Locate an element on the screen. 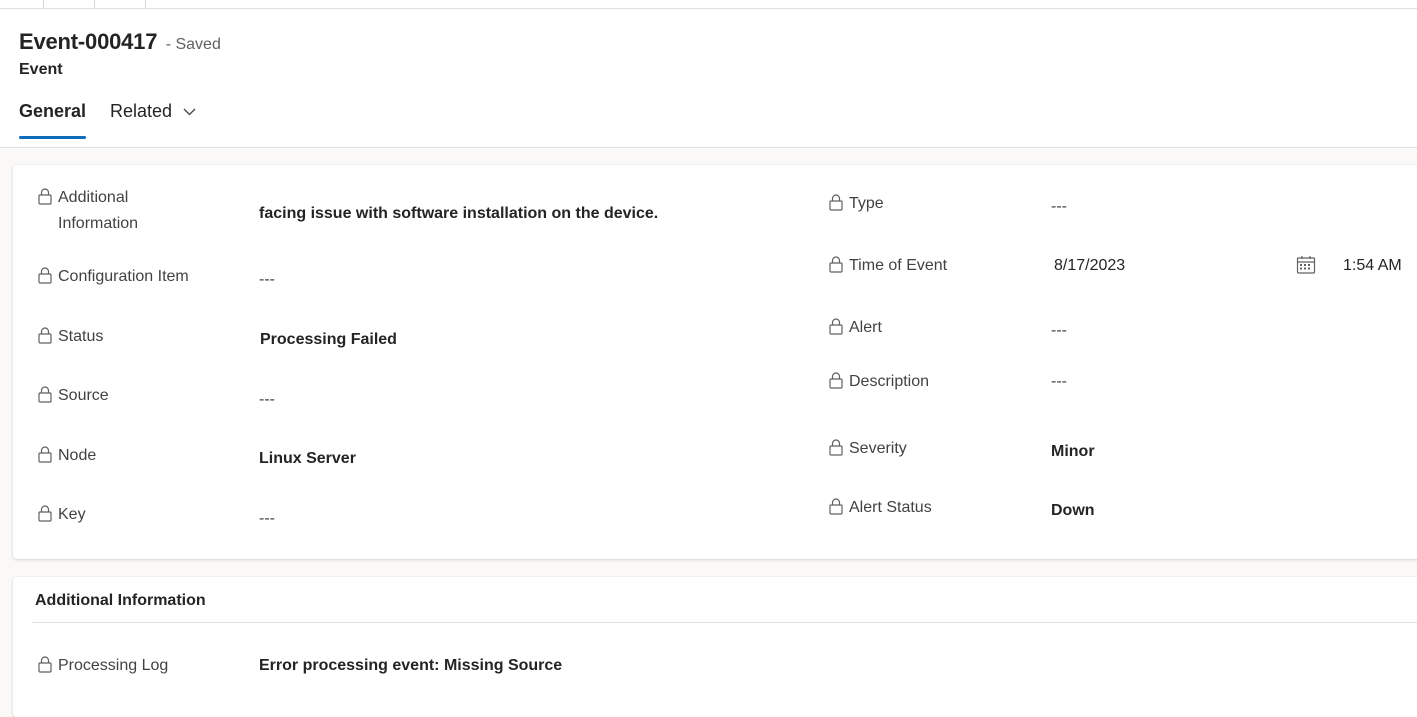 The height and width of the screenshot is (717, 1417). record-title-row: Event-000417 - Saved is located at coordinates (120, 42).